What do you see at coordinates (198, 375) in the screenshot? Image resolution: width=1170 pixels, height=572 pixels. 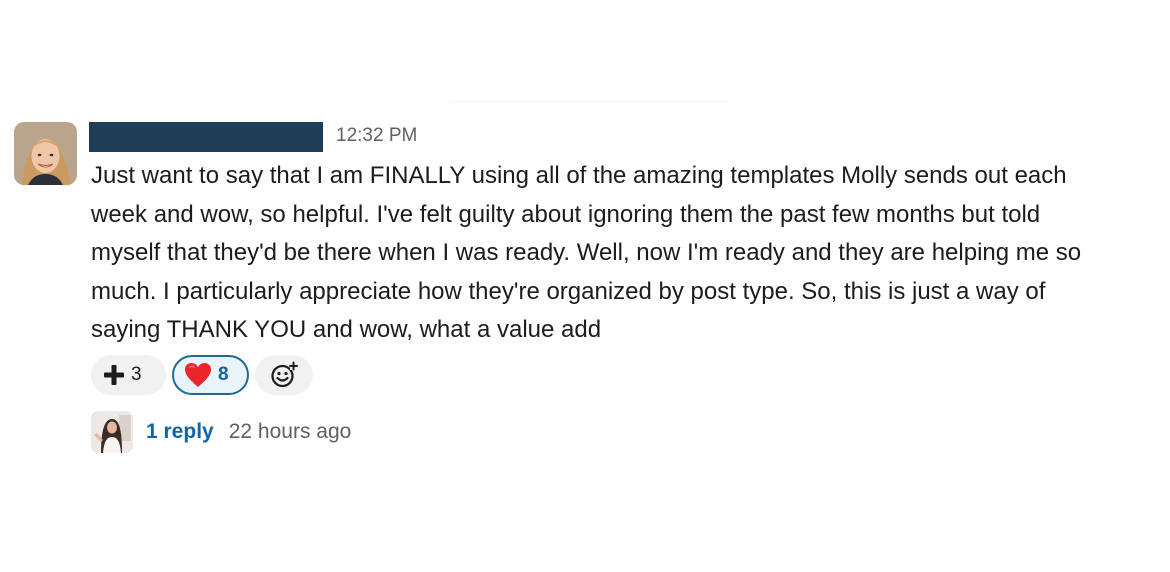 I see `red-heart-icon` at bounding box center [198, 375].